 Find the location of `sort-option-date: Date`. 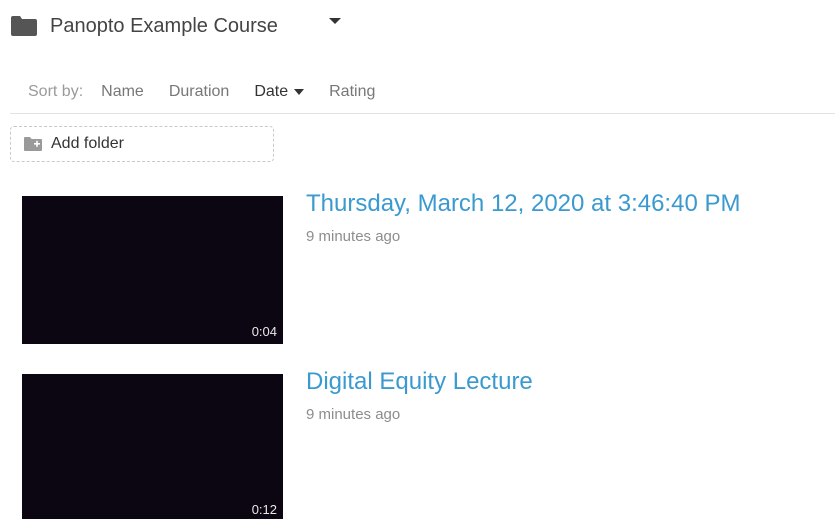

sort-option-date: Date is located at coordinates (279, 92).